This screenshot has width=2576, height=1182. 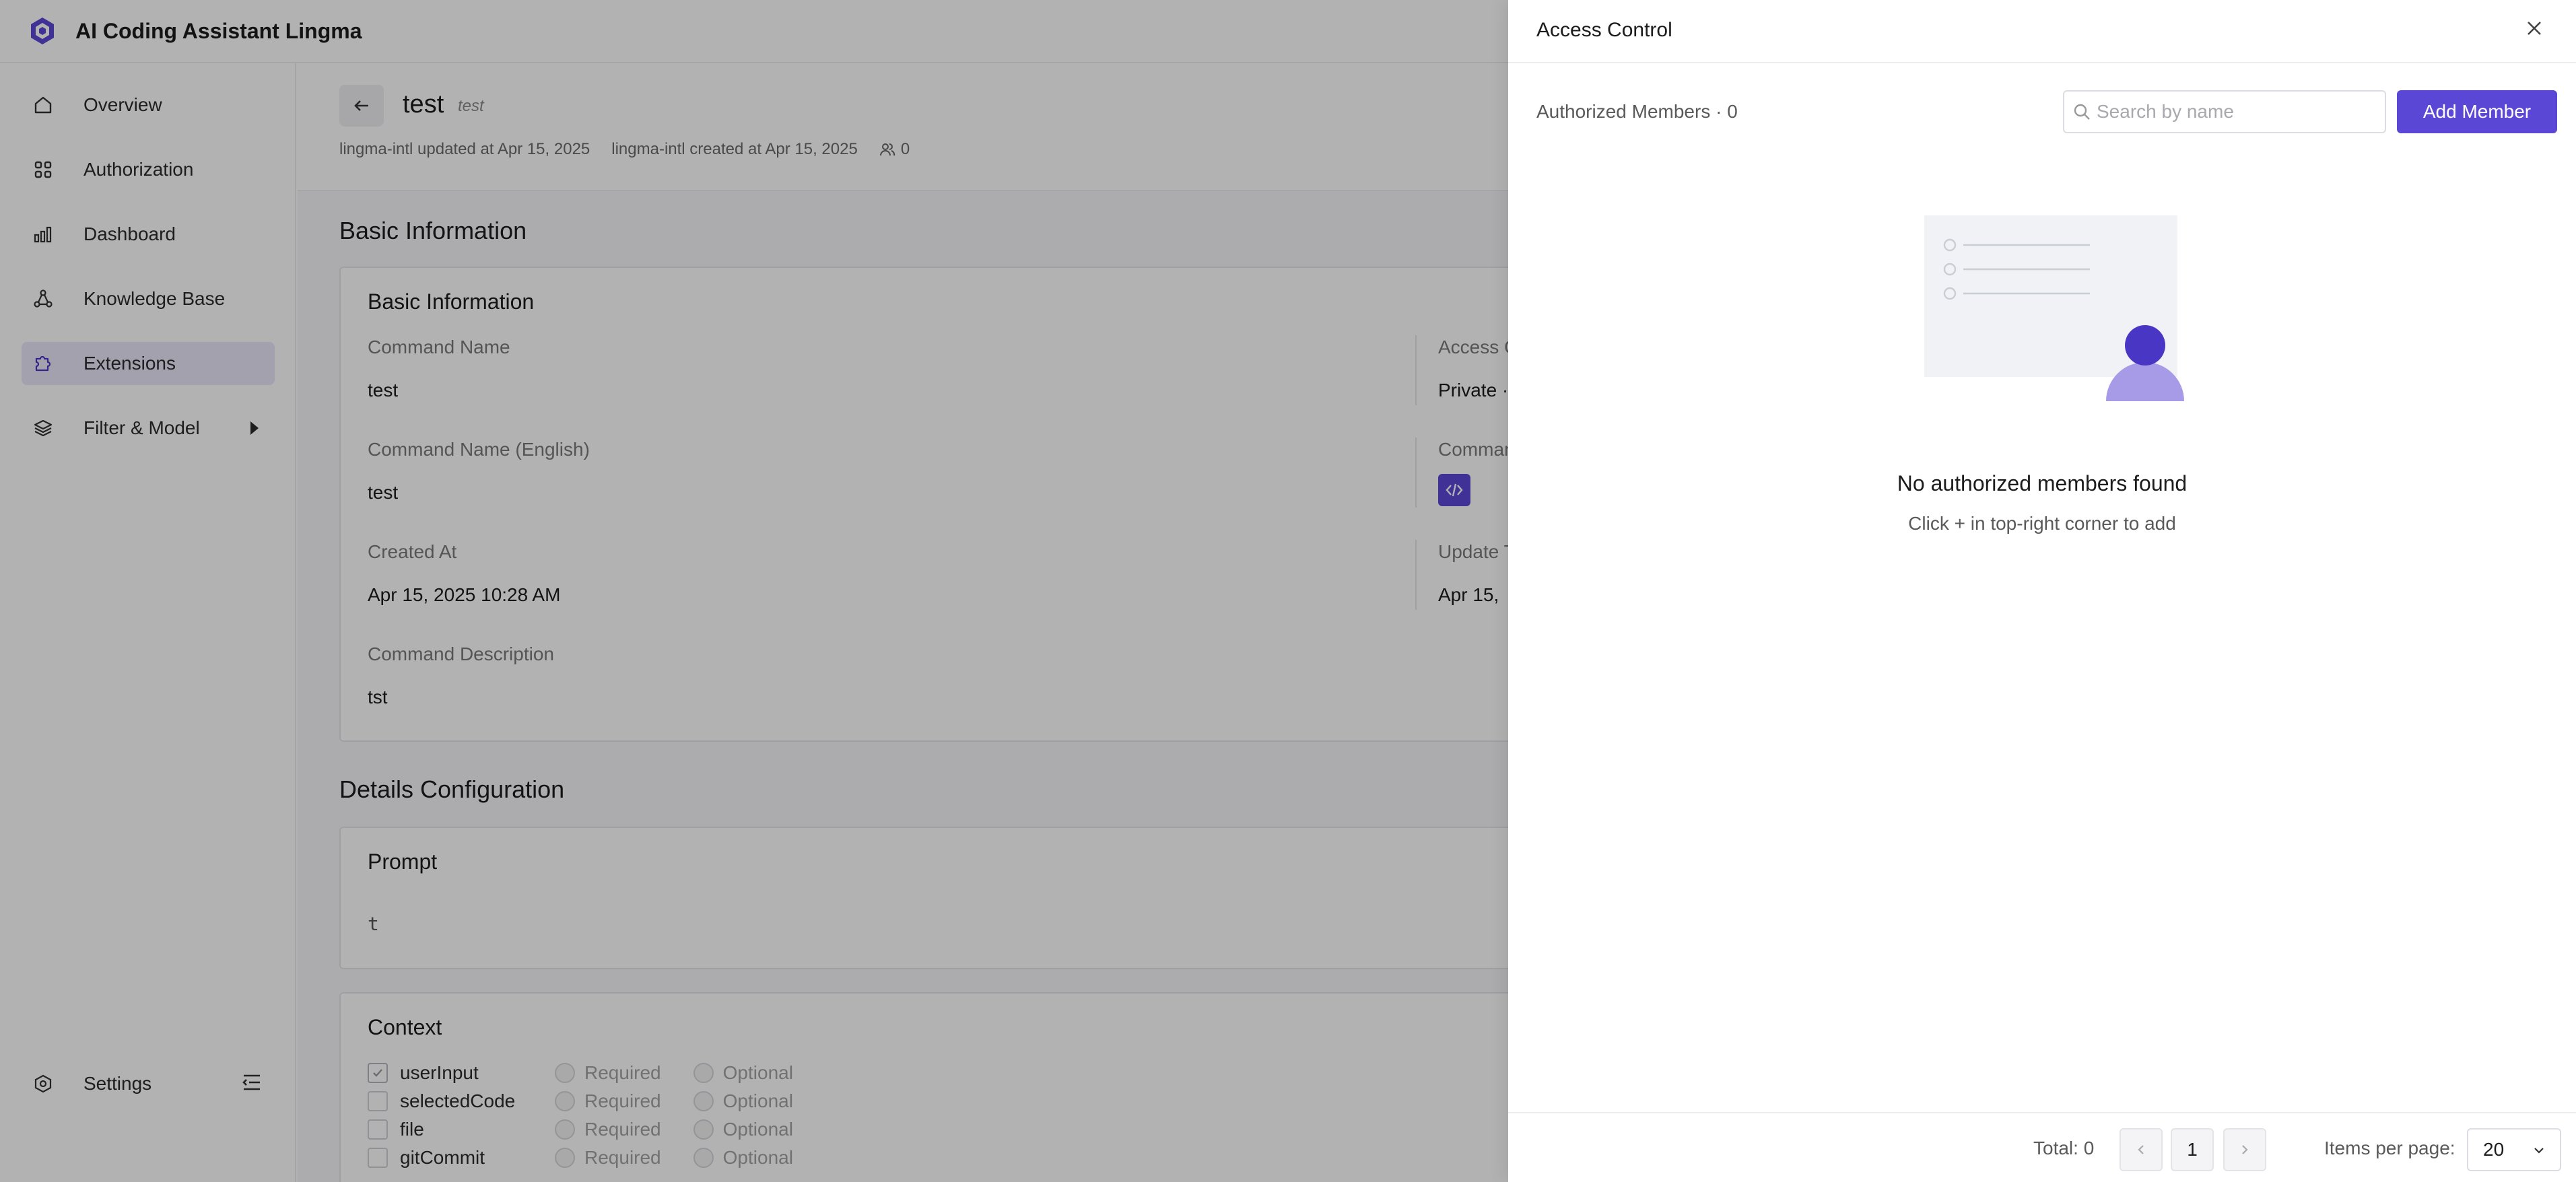 I want to click on chevron-left-icon, so click(x=2141, y=1149).